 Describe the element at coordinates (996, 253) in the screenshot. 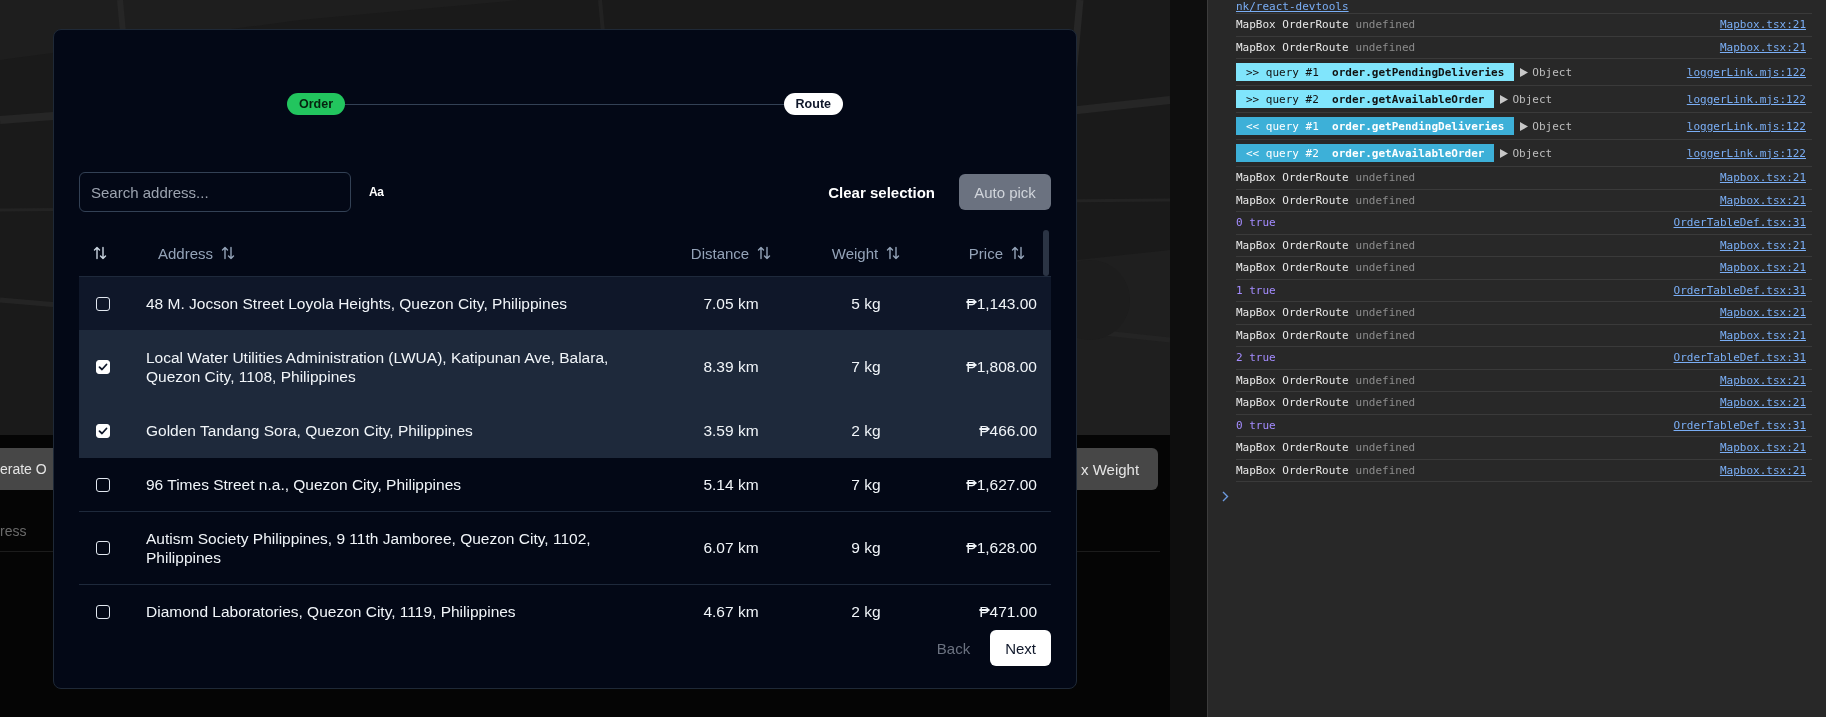

I see `column-header: Price` at that location.